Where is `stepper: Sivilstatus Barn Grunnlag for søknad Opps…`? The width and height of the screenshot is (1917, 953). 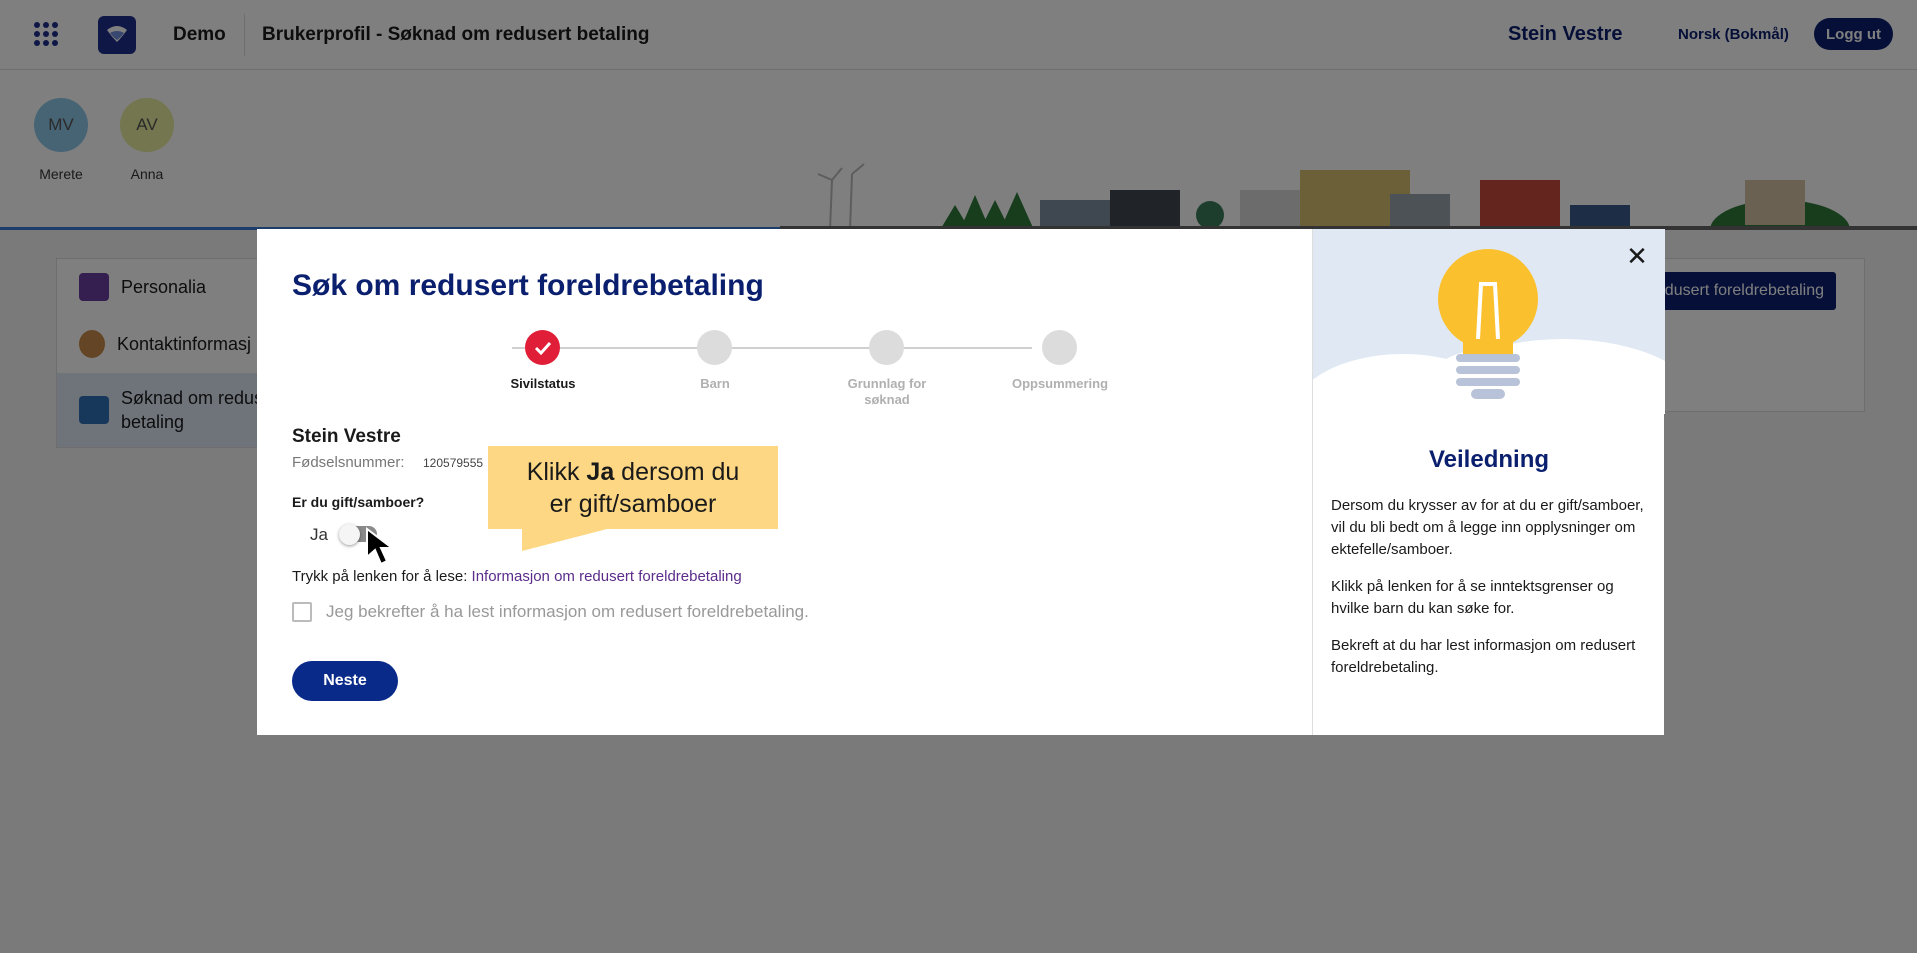 stepper: Sivilstatus Barn Grunnlag for søknad Opps… is located at coordinates (782, 374).